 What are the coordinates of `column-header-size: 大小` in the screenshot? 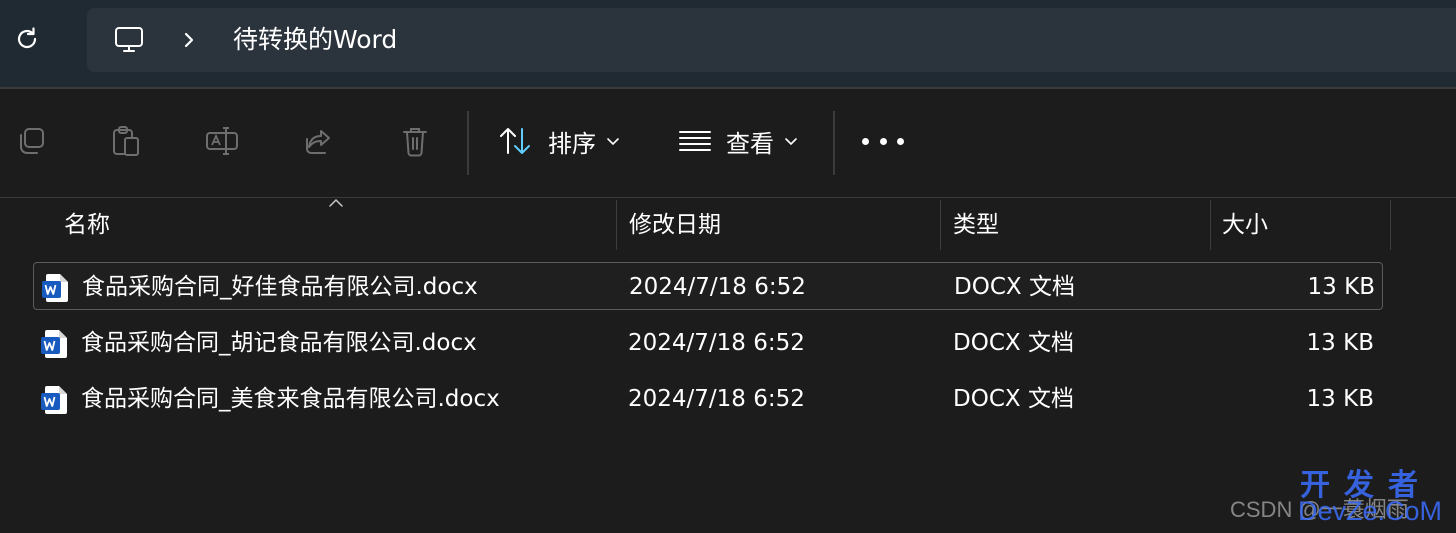 It's located at (1245, 224).